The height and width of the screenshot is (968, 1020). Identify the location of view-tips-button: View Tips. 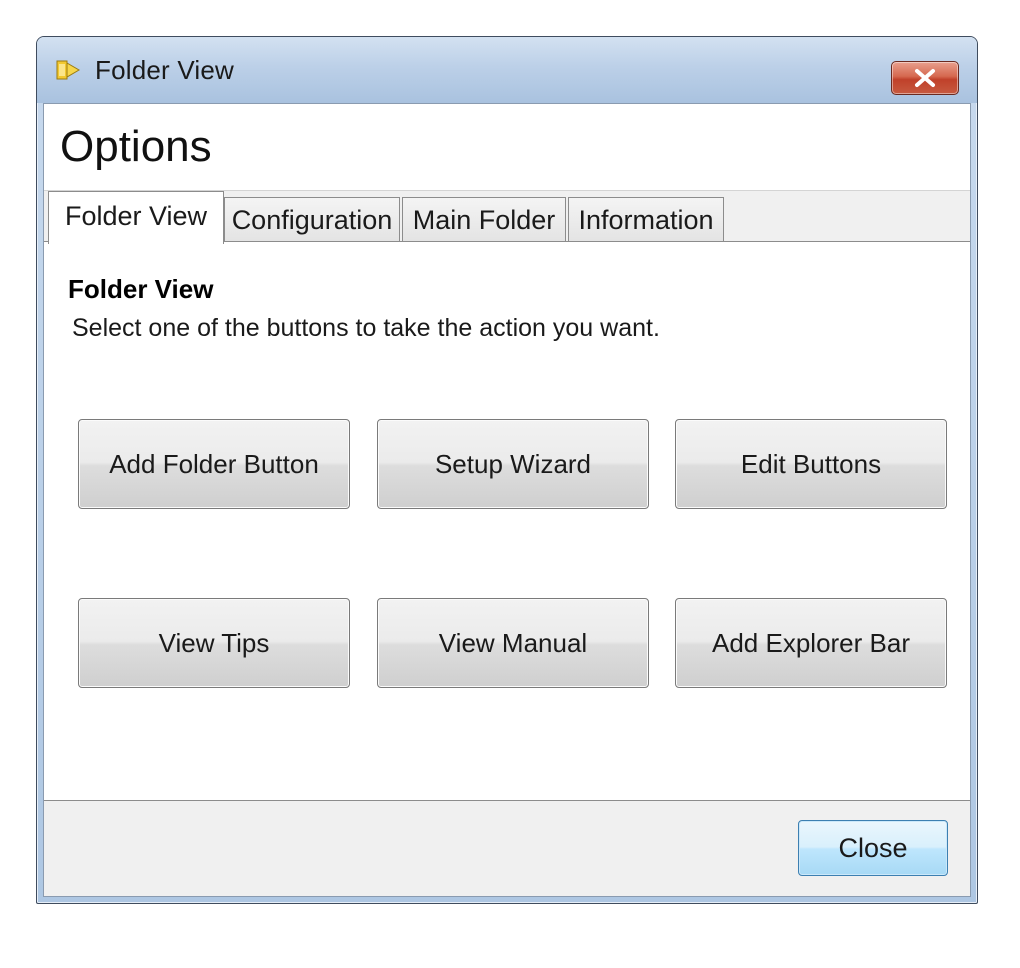
(214, 643).